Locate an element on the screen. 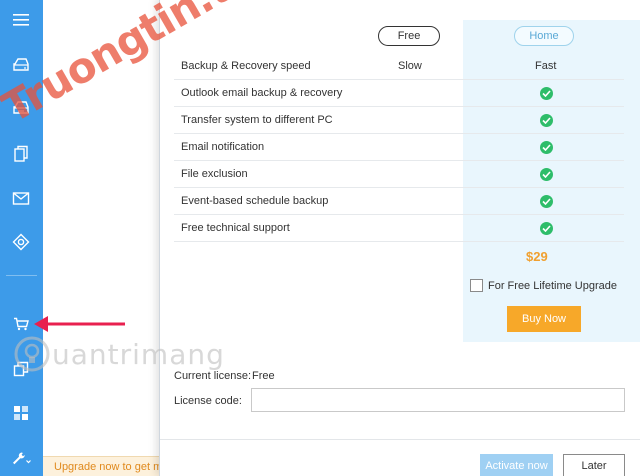 This screenshot has height=476, width=640. feature-row: Outlook email backup & recovery is located at coordinates (399, 93).